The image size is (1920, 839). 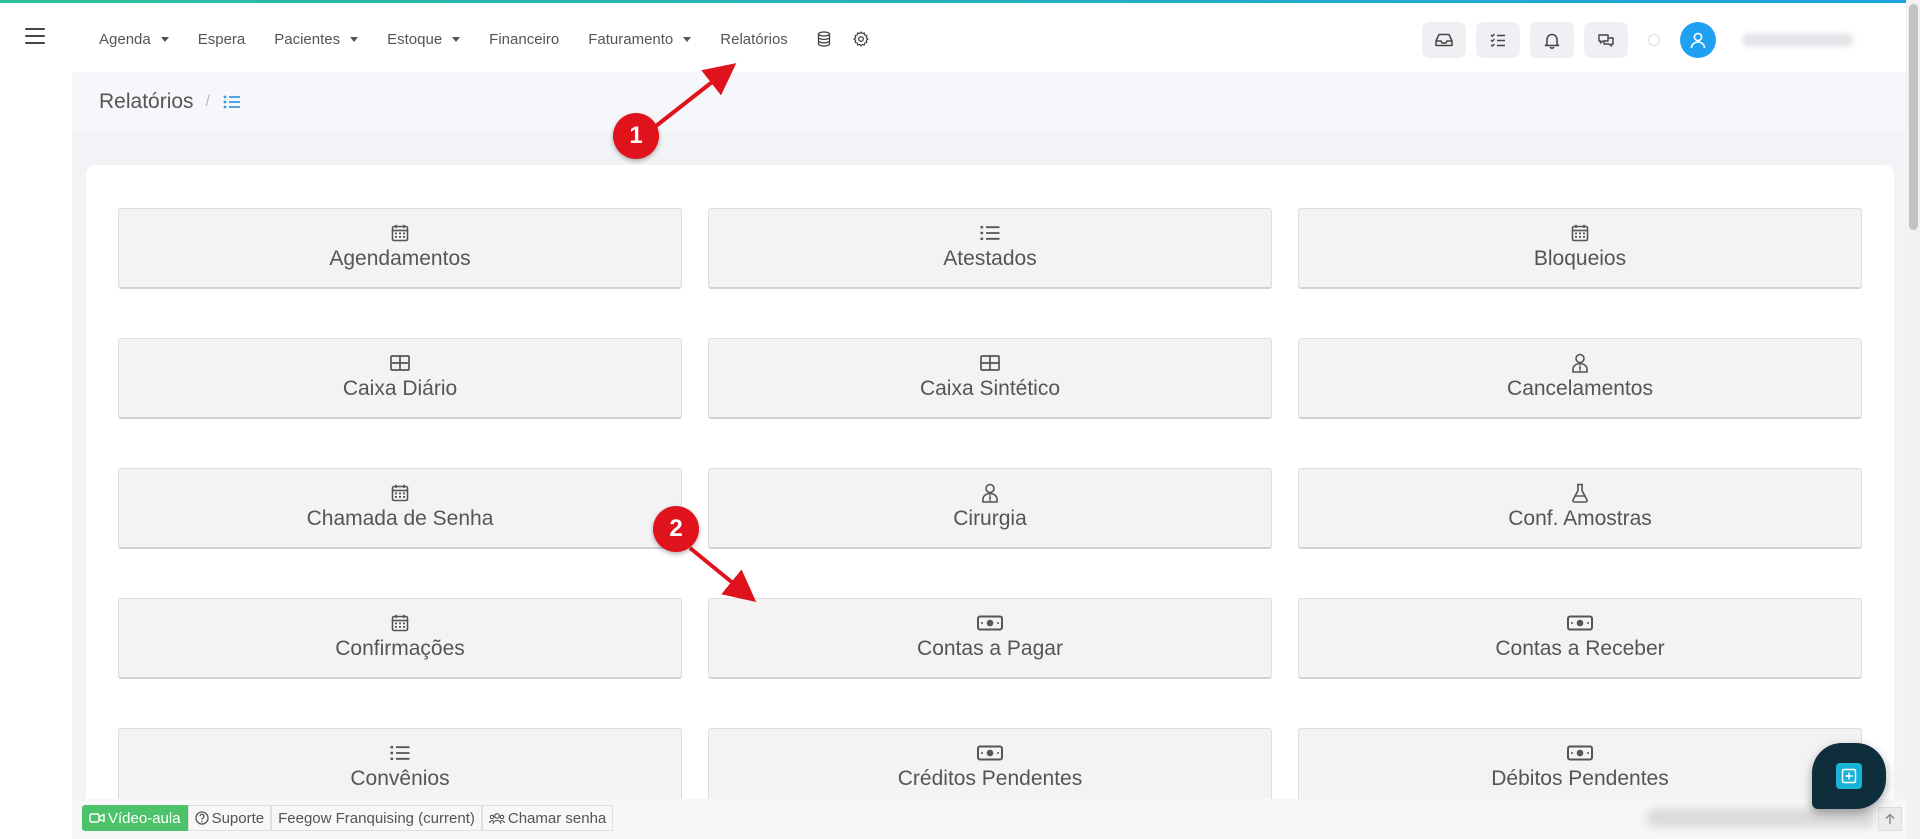 I want to click on scrollbar-thumb, so click(x=1913, y=117).